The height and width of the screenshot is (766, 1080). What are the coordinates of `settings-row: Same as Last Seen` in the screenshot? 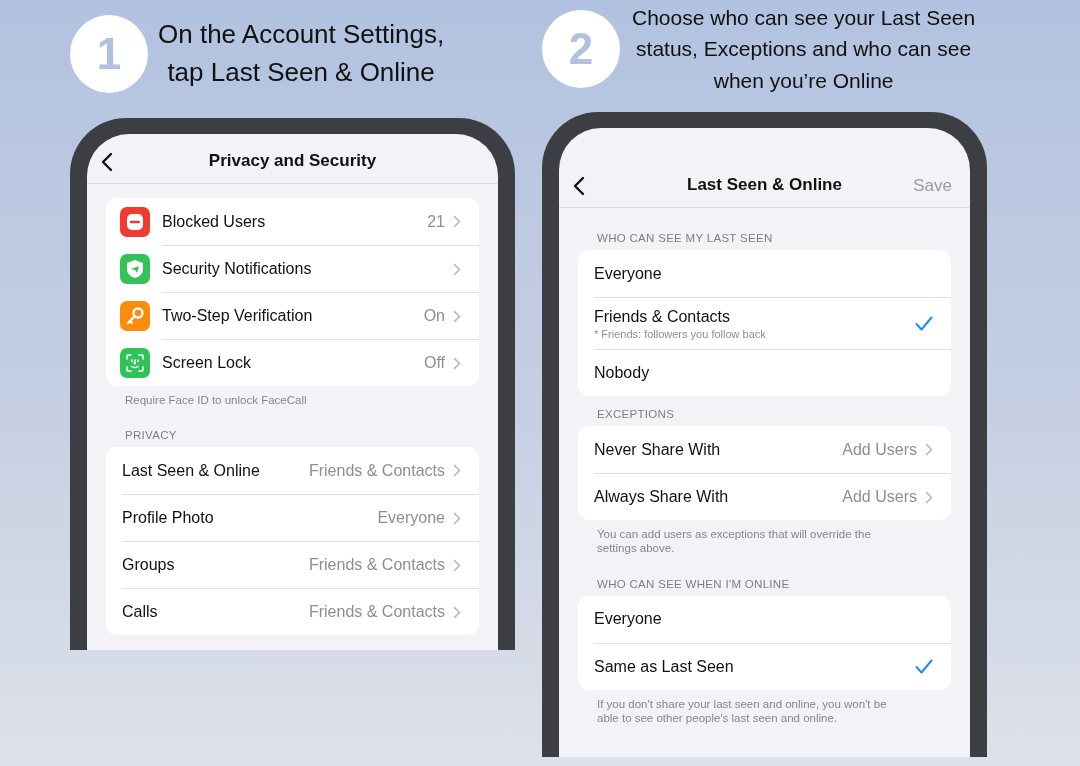 It's located at (764, 666).